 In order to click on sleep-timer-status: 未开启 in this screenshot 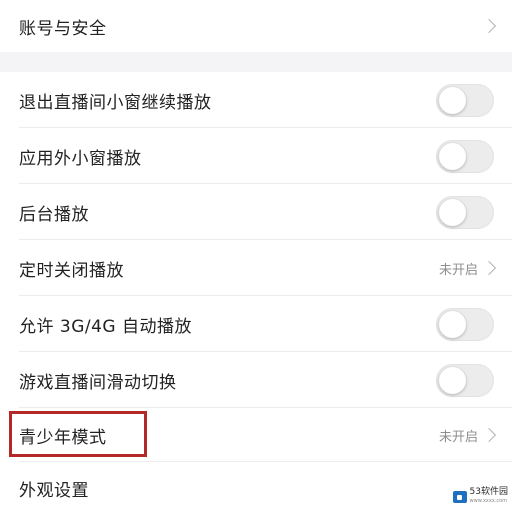, I will do `click(458, 270)`.